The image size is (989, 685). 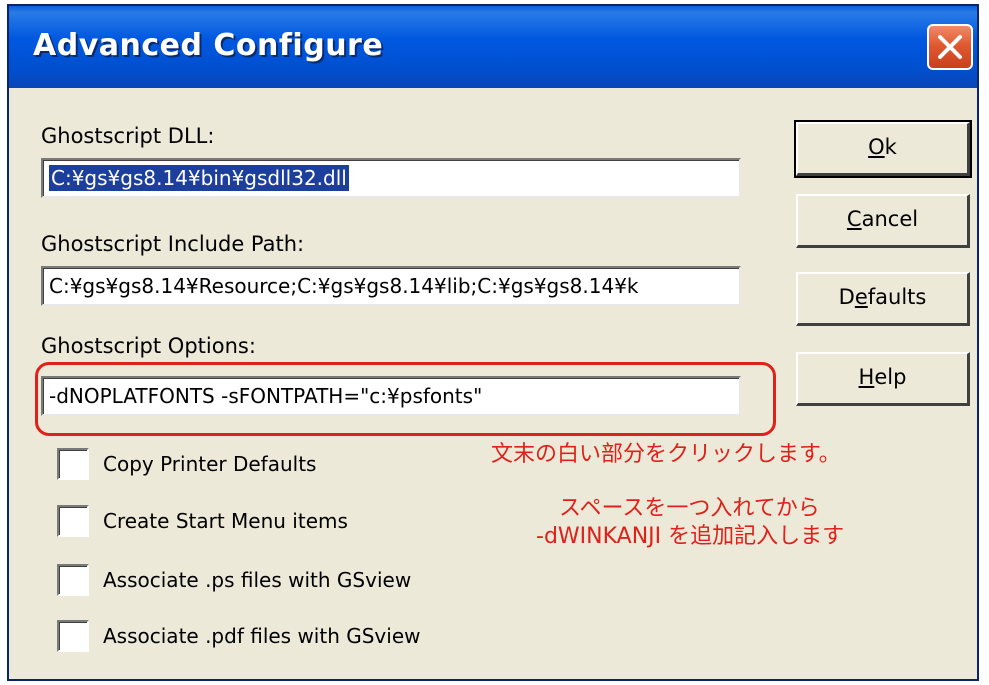 What do you see at coordinates (73, 580) in the screenshot?
I see `associate-ps-checkbox` at bounding box center [73, 580].